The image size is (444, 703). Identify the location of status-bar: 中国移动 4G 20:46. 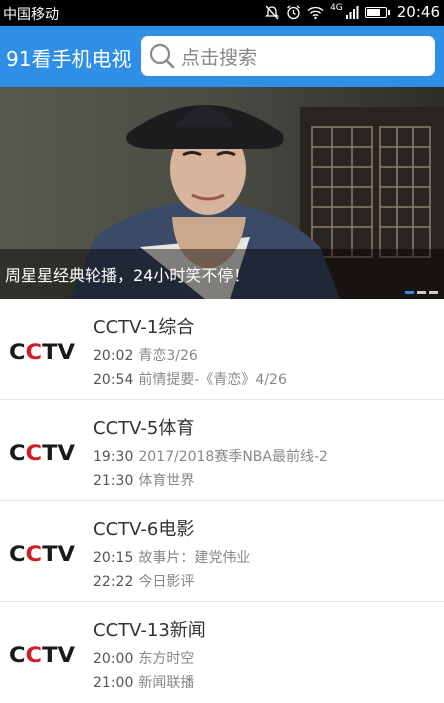
(222, 13).